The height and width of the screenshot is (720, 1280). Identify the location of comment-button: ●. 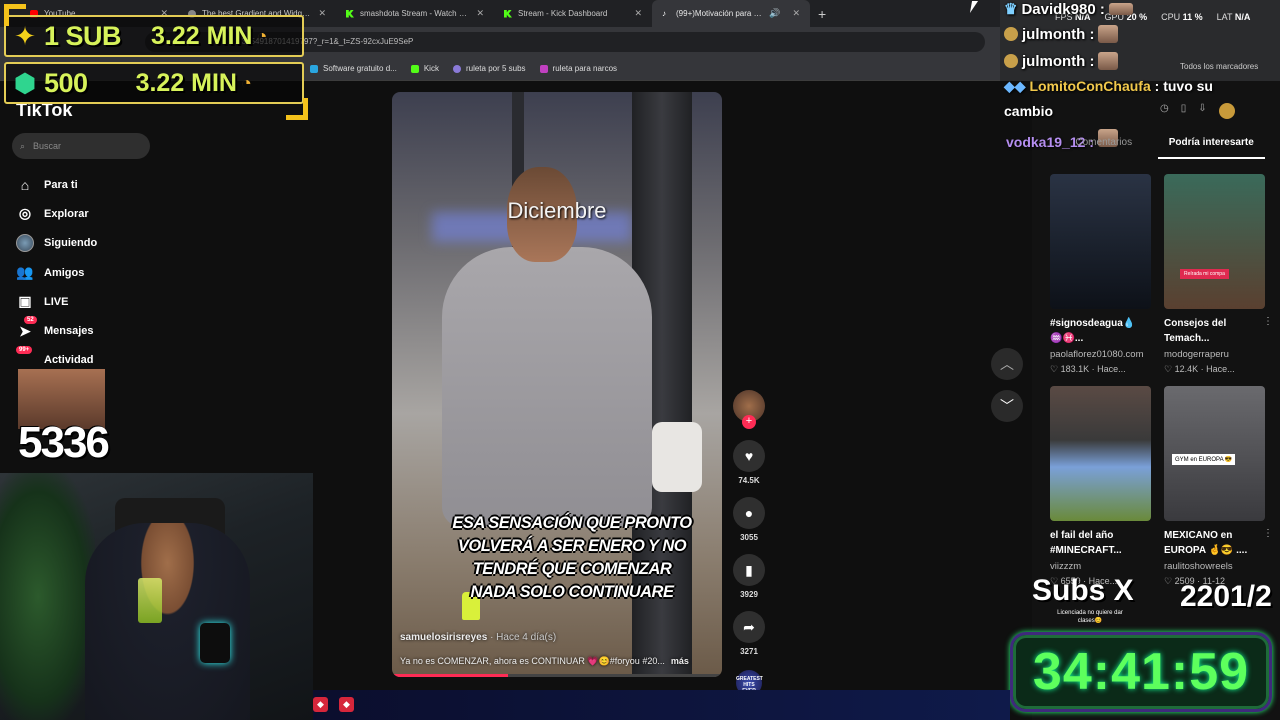
(749, 513).